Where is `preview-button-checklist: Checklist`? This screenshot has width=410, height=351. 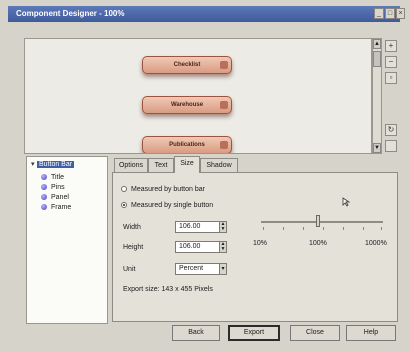 preview-button-checklist: Checklist is located at coordinates (187, 65).